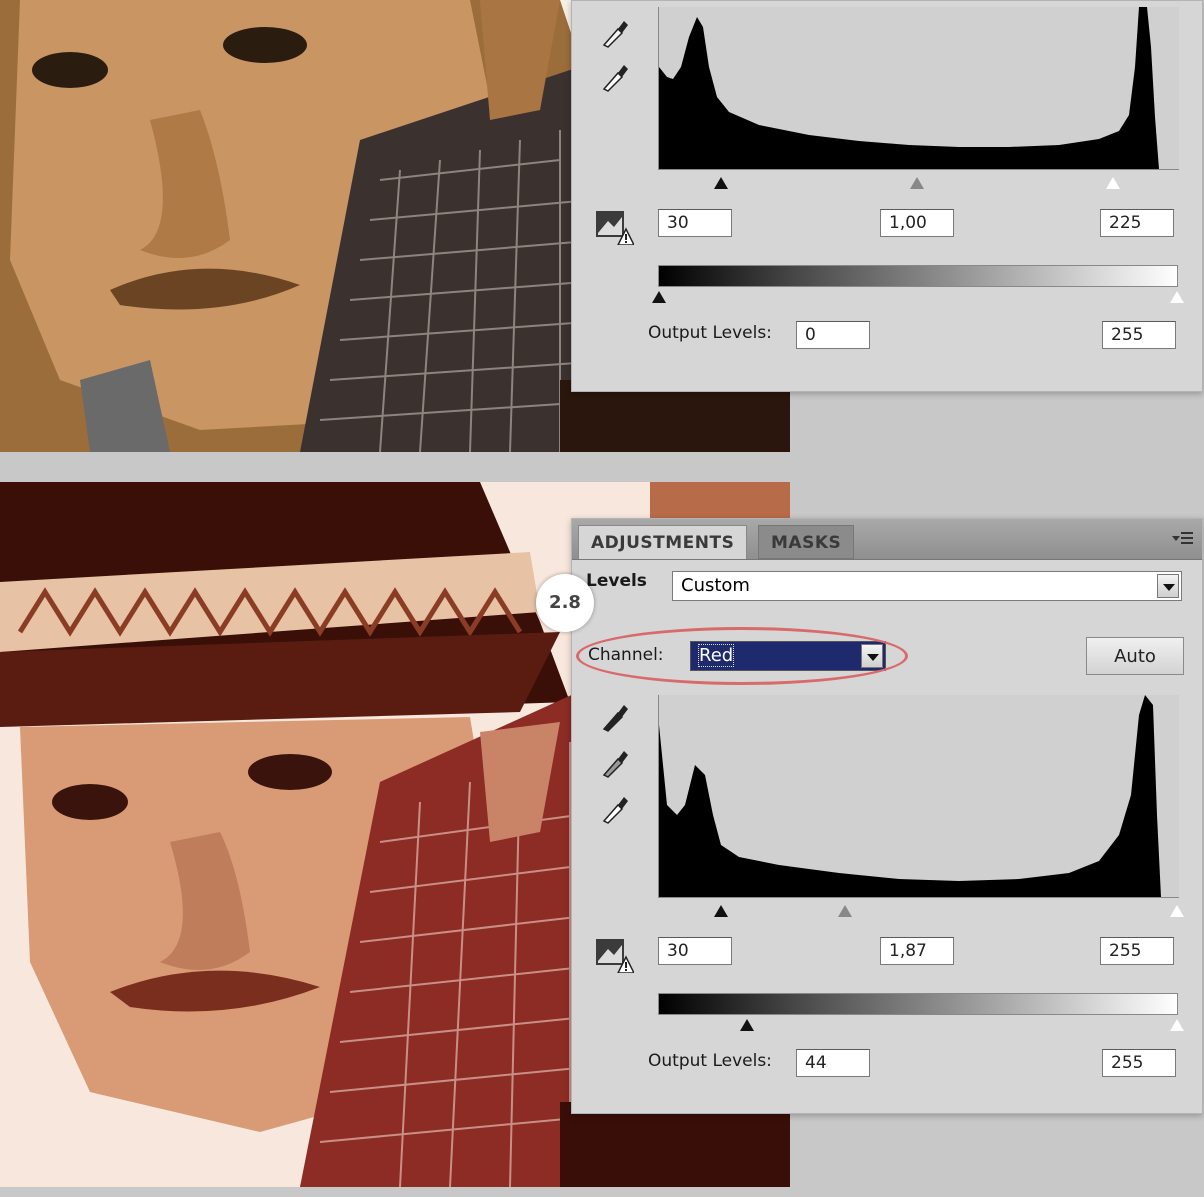 Image resolution: width=1204 pixels, height=1197 pixels. I want to click on tab-masks: MASKS, so click(806, 542).